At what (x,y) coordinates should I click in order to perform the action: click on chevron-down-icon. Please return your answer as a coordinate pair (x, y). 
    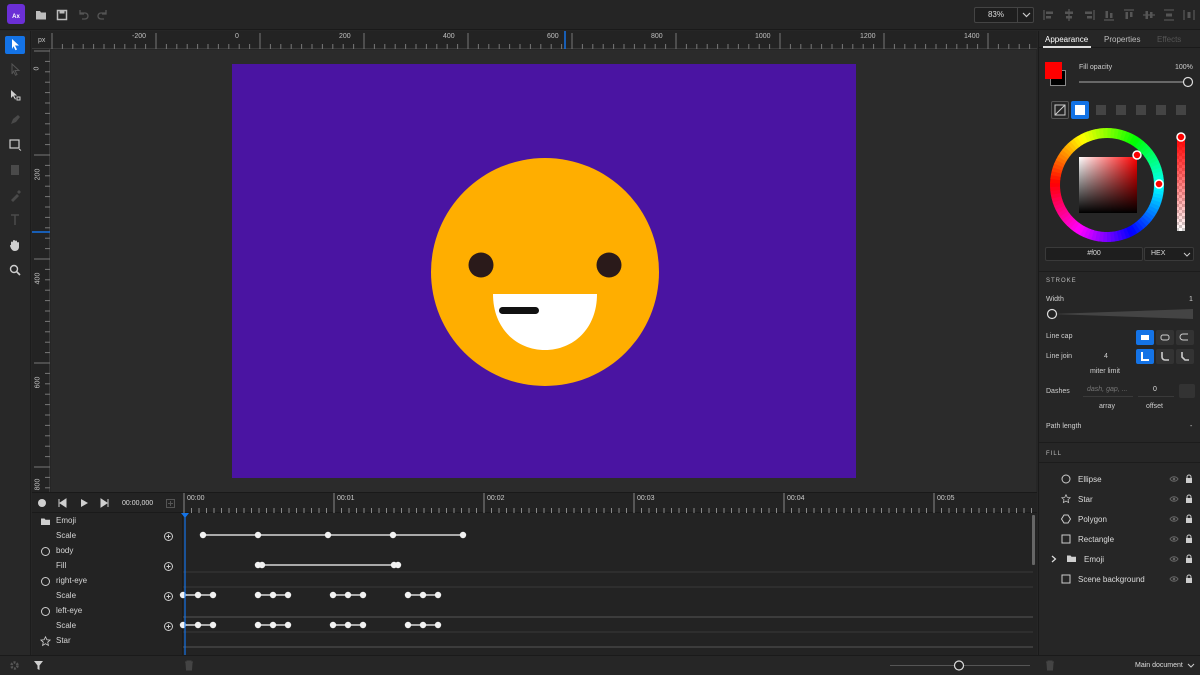
    Looking at the image, I should click on (1025, 15).